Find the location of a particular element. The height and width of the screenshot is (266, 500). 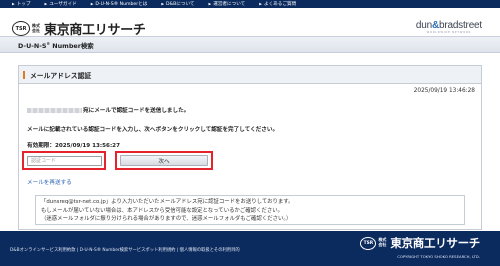

nav-link-operator: ▶ 運営者について is located at coordinates (227, 4).